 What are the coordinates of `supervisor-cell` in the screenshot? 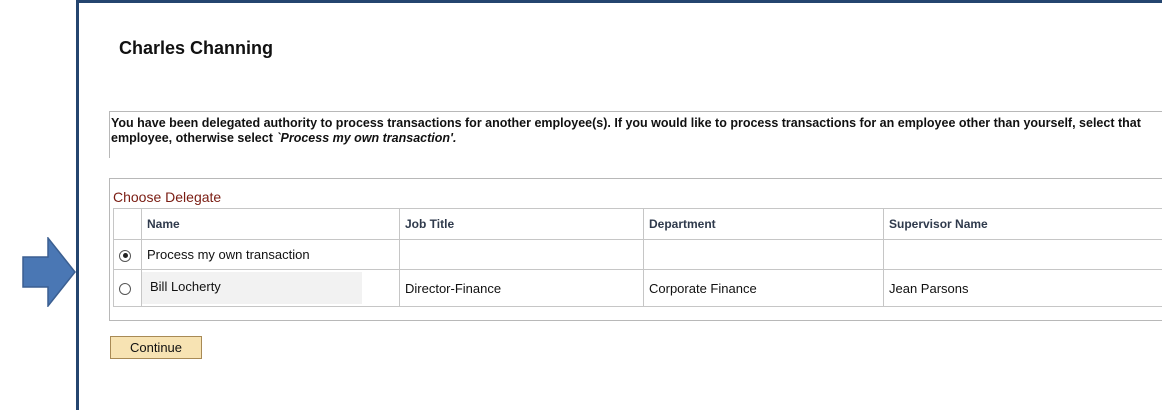 It's located at (1022, 254).